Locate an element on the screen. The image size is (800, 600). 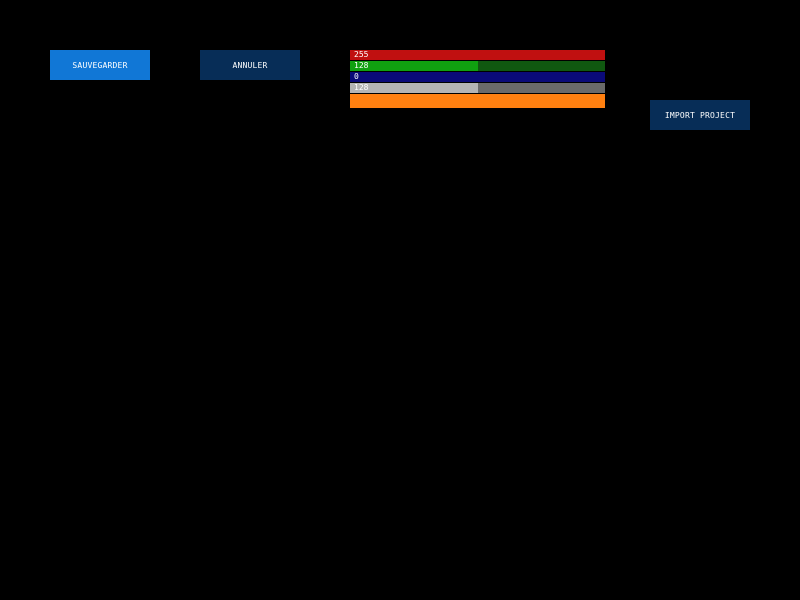
cancel-button: ANNULER is located at coordinates (250, 65).